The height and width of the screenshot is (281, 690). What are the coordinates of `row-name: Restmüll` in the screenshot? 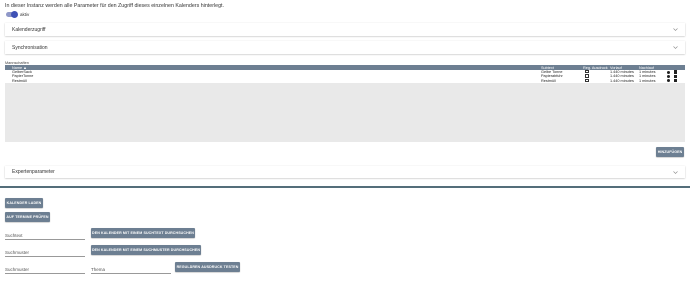 It's located at (19, 80).